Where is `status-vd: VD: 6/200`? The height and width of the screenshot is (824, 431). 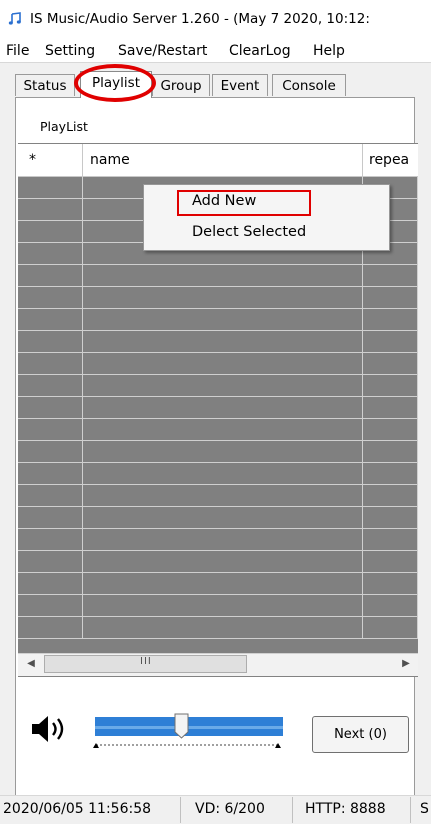 status-vd: VD: 6/200 is located at coordinates (230, 809).